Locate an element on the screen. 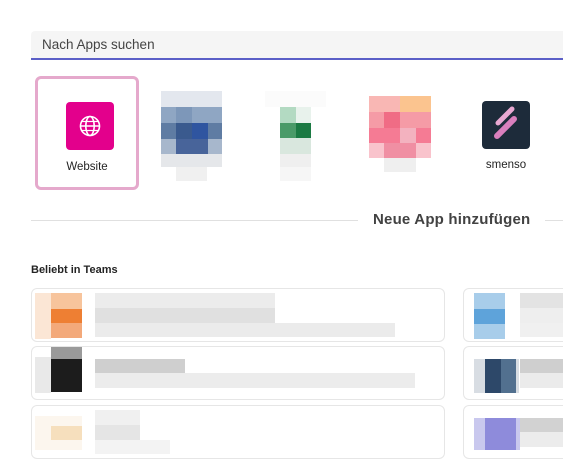 Image resolution: width=563 pixels, height=472 pixels. app-tile-label: smenso is located at coordinates (506, 165).